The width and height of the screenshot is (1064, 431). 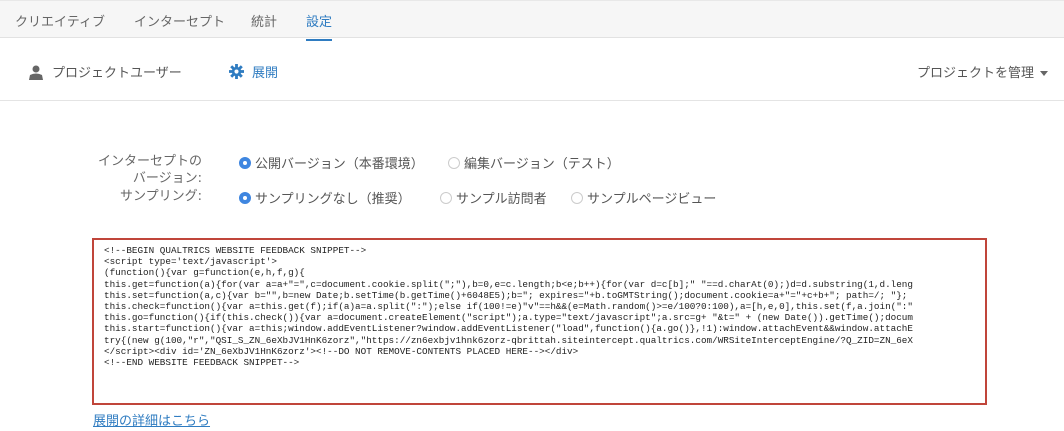 What do you see at coordinates (532, 20) in the screenshot?
I see `top-tabs: クリエイティブ インターセプト 統計 設定` at bounding box center [532, 20].